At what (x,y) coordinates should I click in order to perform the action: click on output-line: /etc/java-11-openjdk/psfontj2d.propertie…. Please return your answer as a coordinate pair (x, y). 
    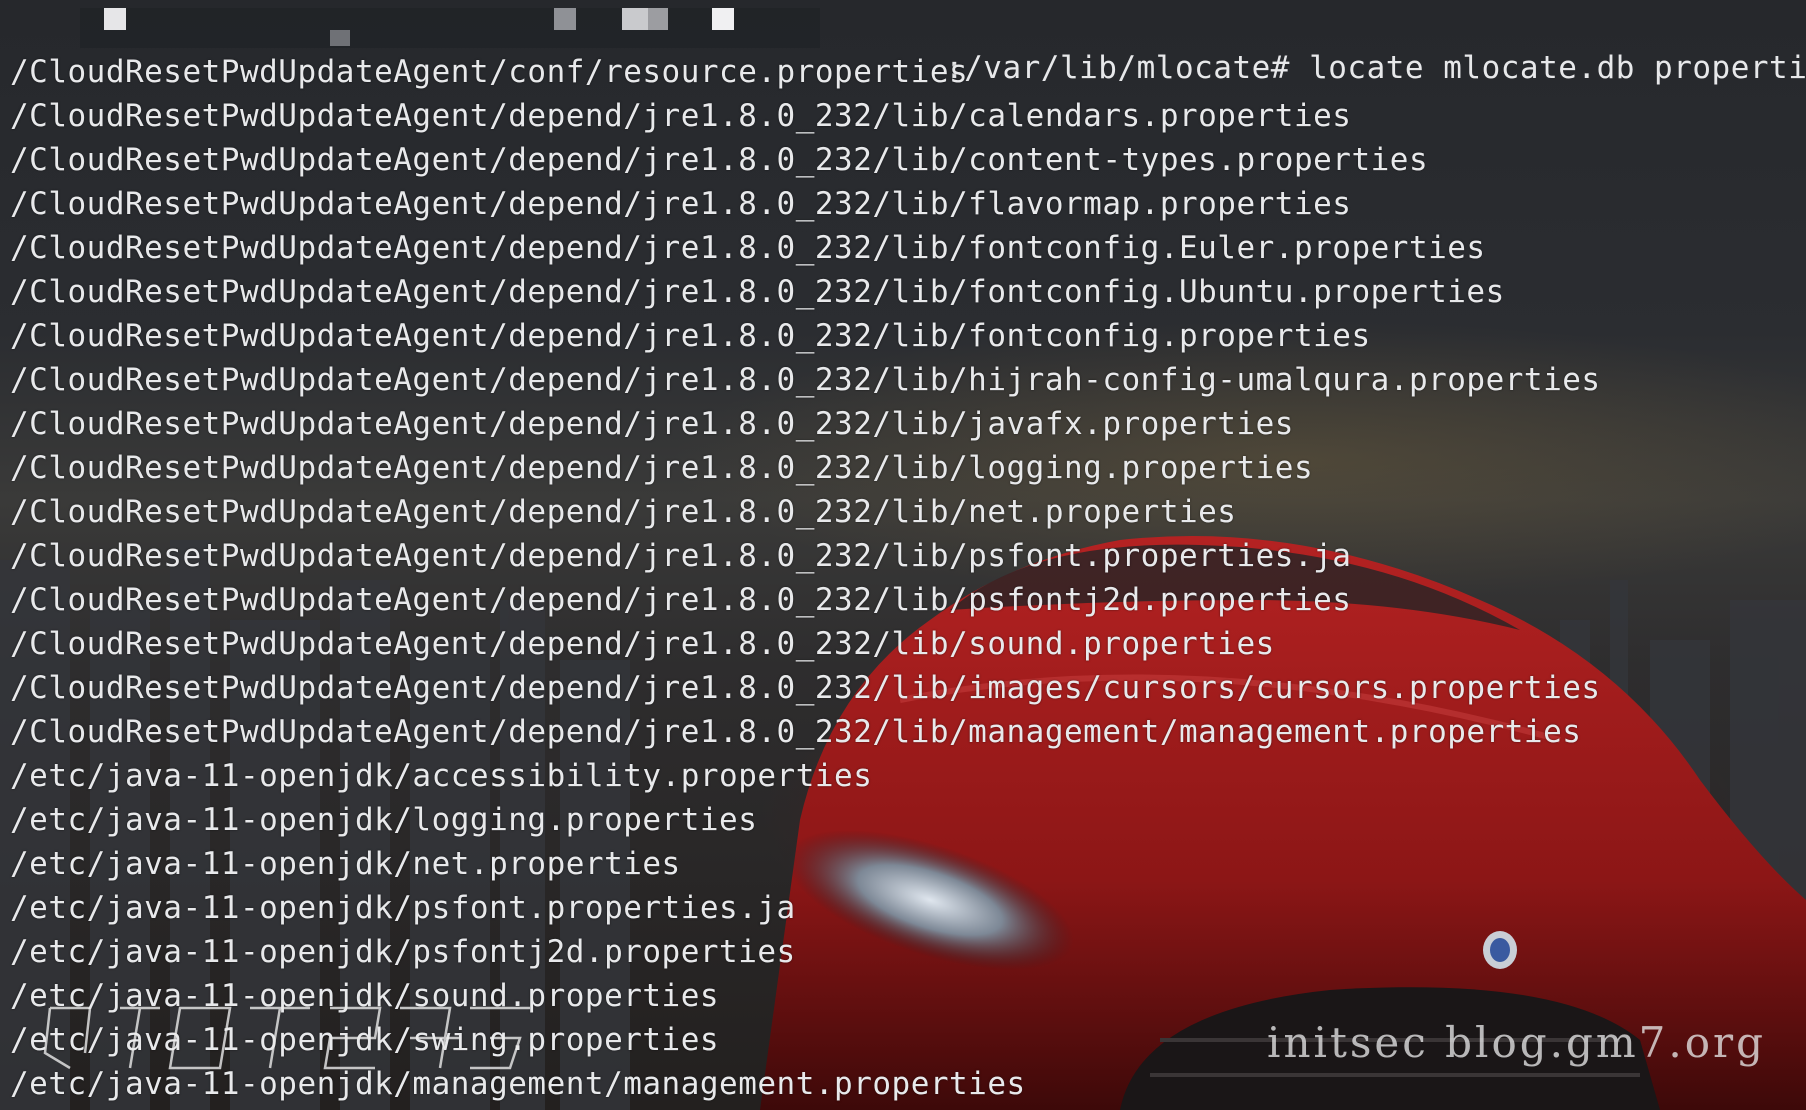
    Looking at the image, I should click on (403, 952).